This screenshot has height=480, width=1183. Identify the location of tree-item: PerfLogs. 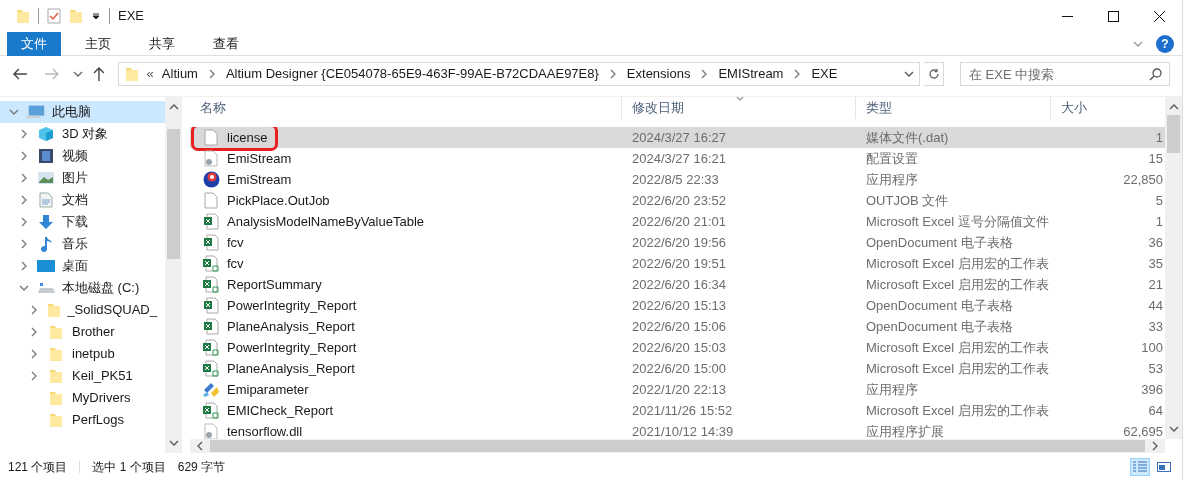
(82, 420).